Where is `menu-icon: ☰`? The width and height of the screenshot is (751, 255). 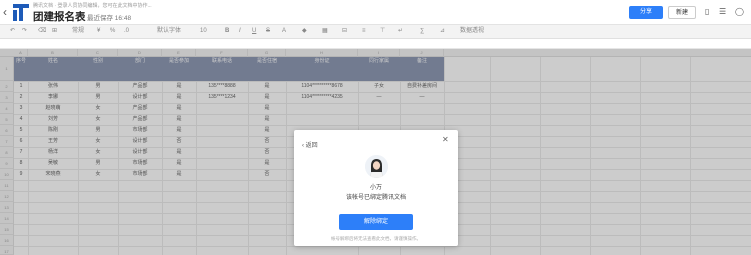 menu-icon: ☰ is located at coordinates (722, 12).